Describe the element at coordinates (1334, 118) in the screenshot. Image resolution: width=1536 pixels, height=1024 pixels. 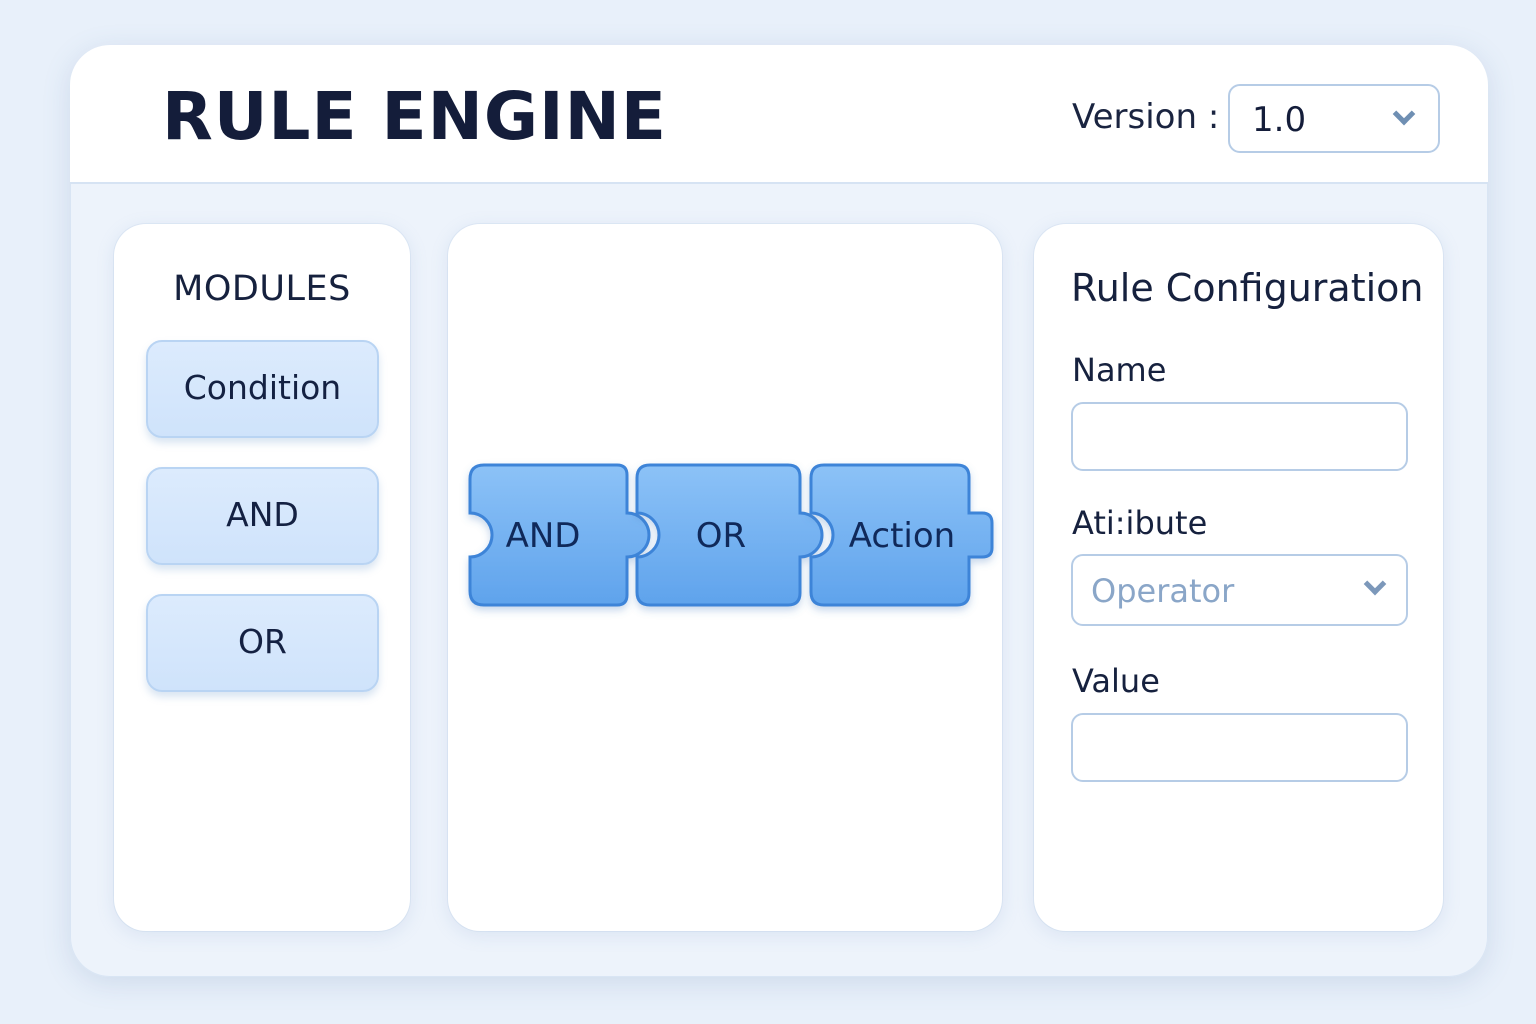
I see `version-select: 1.0` at that location.